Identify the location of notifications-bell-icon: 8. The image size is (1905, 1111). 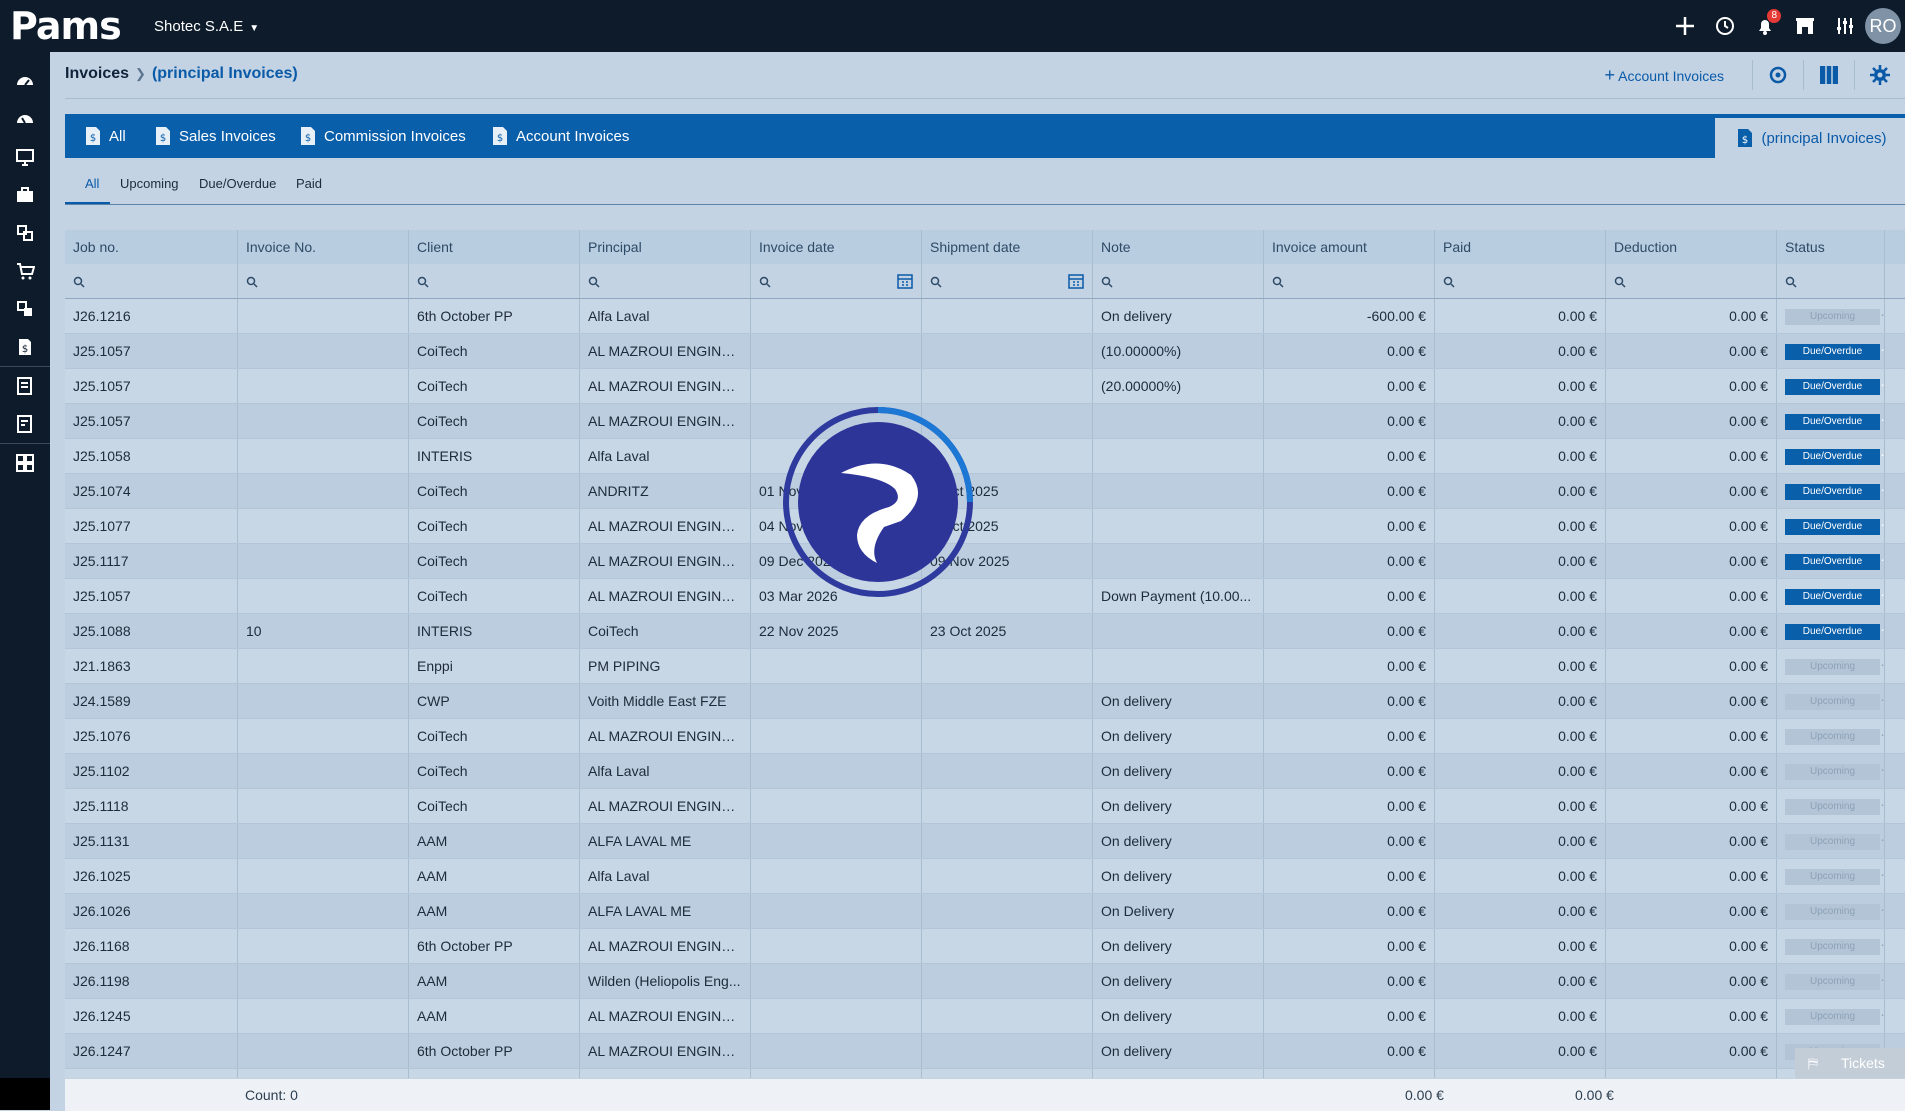
(1765, 26).